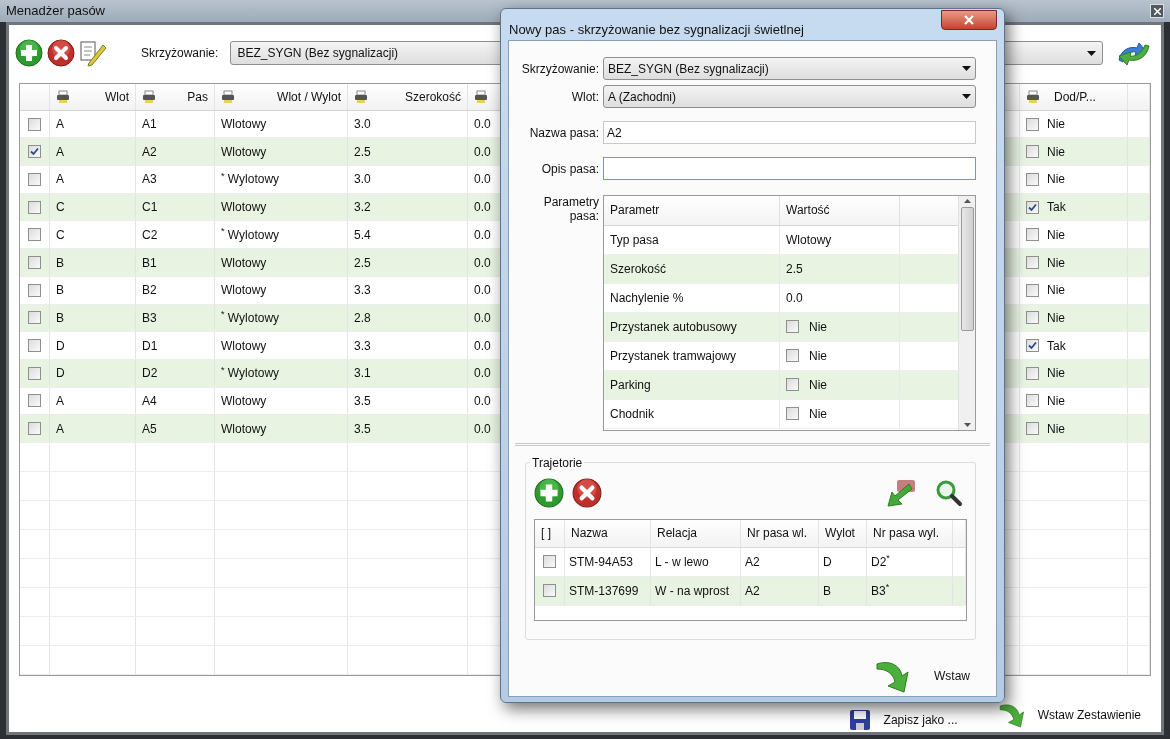 The image size is (1170, 739). What do you see at coordinates (93, 97) in the screenshot?
I see `column-header: Wlot` at bounding box center [93, 97].